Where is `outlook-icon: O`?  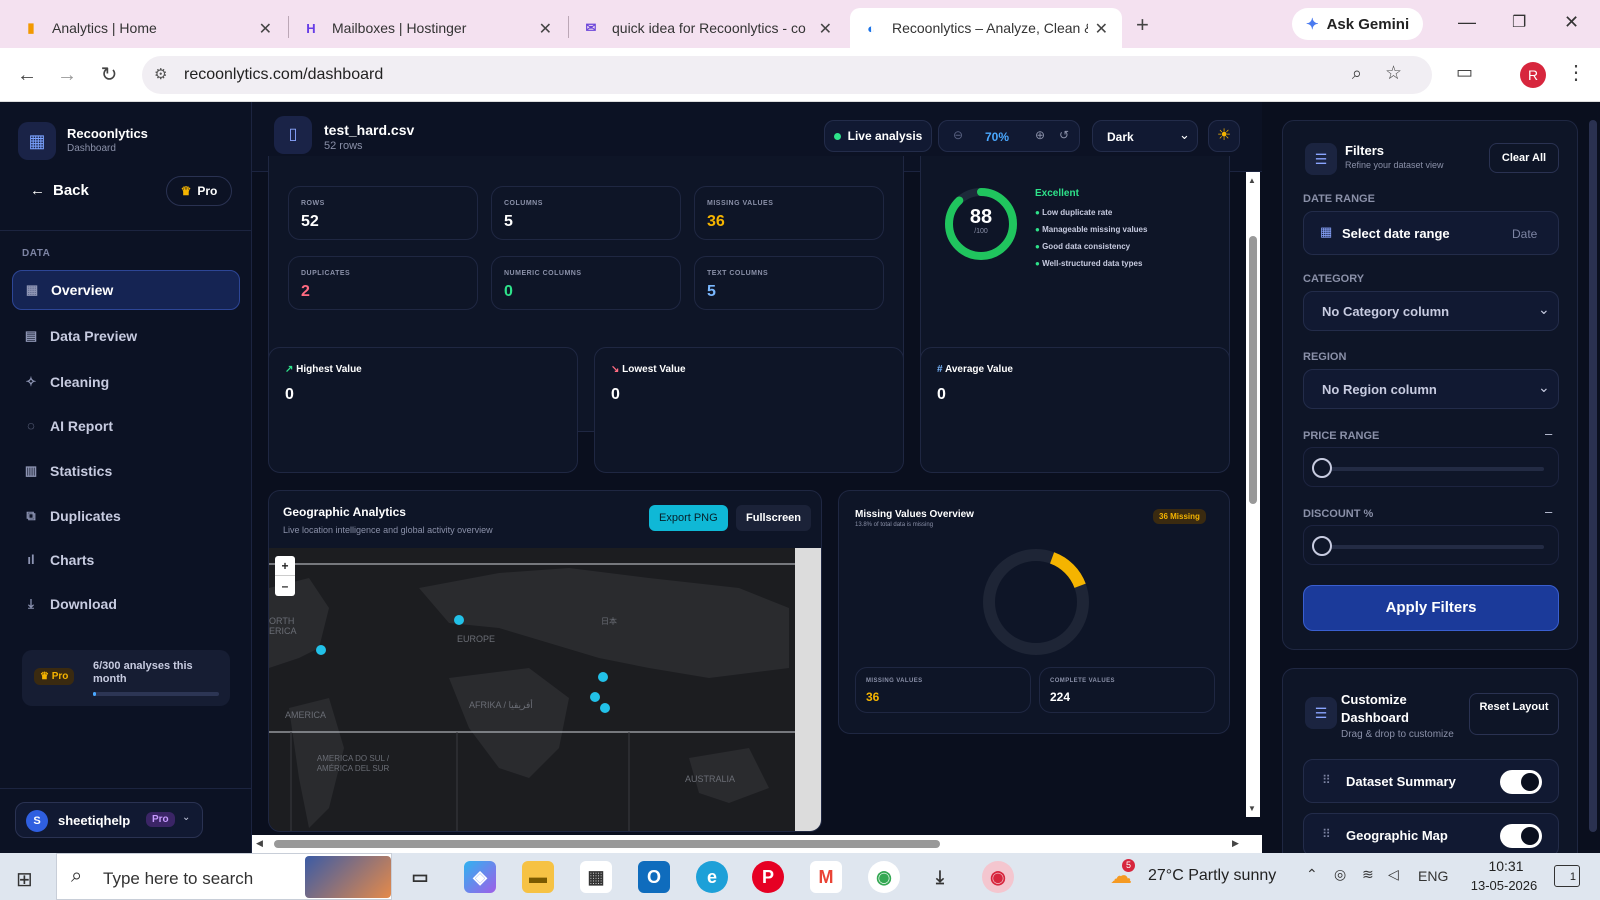
outlook-icon: O is located at coordinates (654, 877).